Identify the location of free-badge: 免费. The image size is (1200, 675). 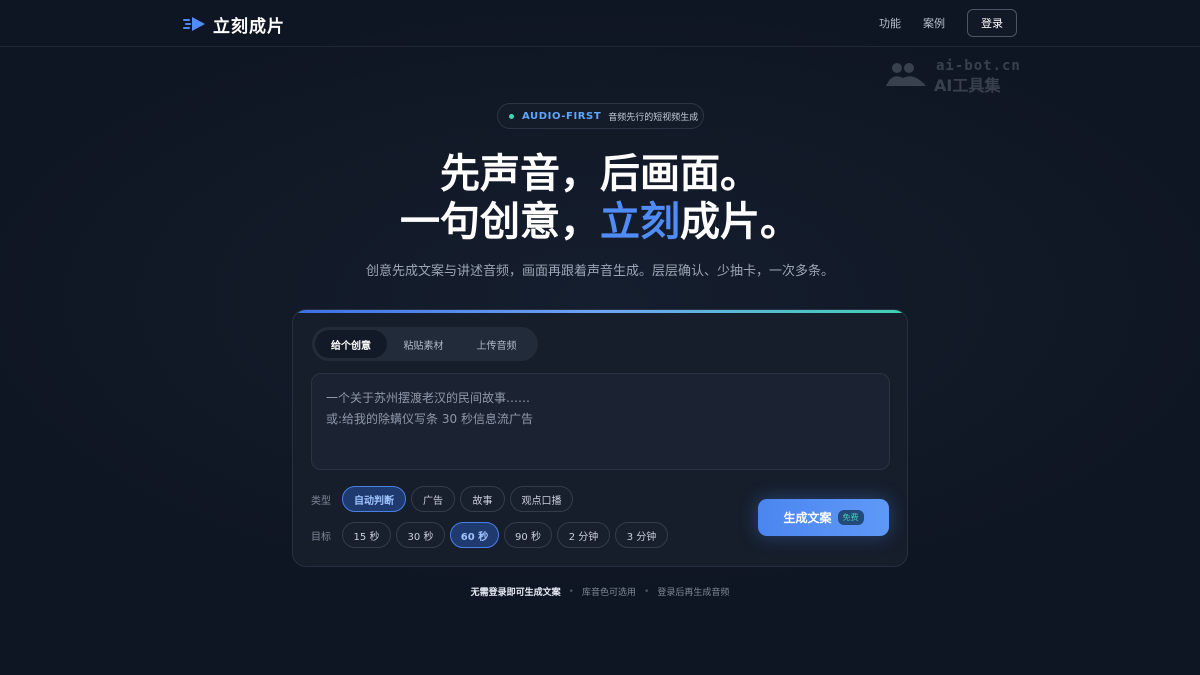
(850, 517).